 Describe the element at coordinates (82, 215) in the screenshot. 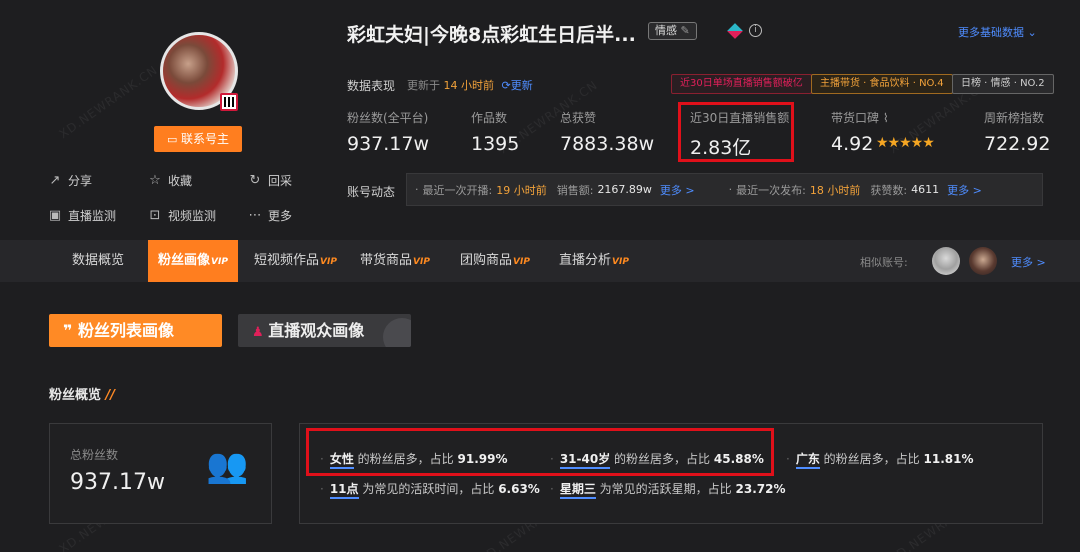

I see `live-monitor-button: ▣ 直播监测` at that location.